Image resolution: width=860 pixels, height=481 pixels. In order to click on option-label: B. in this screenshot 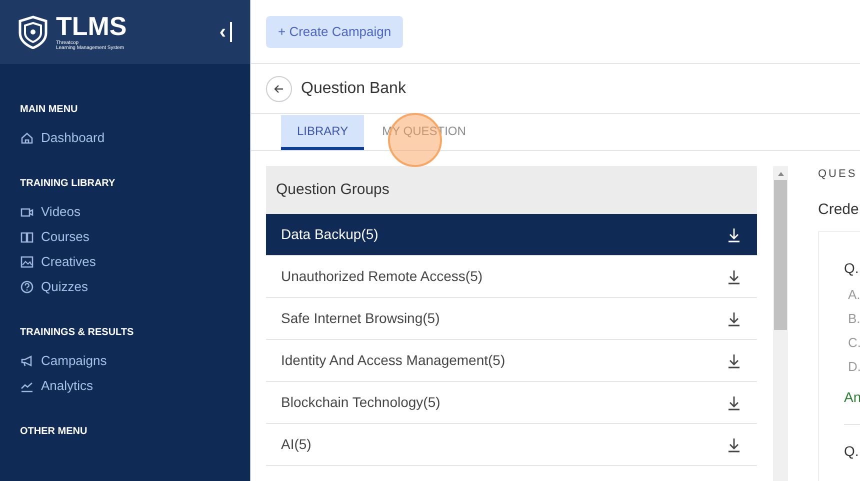, I will do `click(853, 319)`.